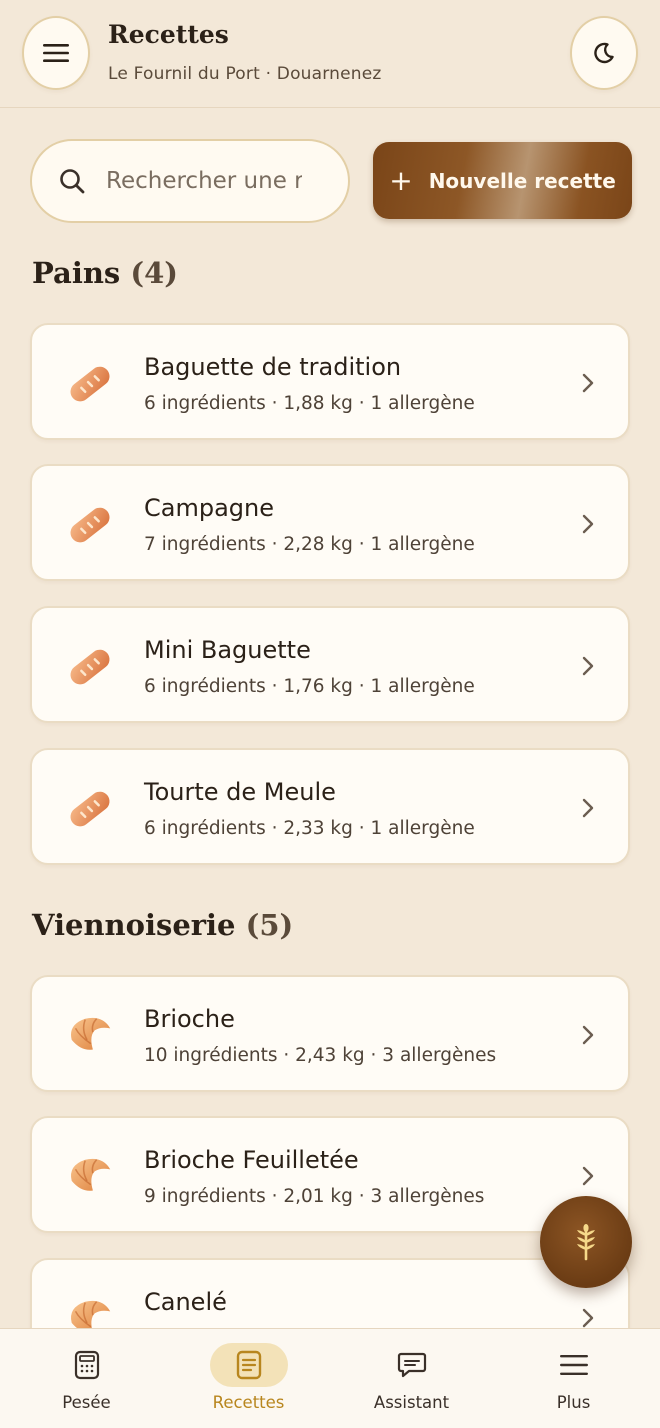 The image size is (660, 1428). What do you see at coordinates (273, 367) in the screenshot?
I see `recipe-name: Baguette de tradition` at bounding box center [273, 367].